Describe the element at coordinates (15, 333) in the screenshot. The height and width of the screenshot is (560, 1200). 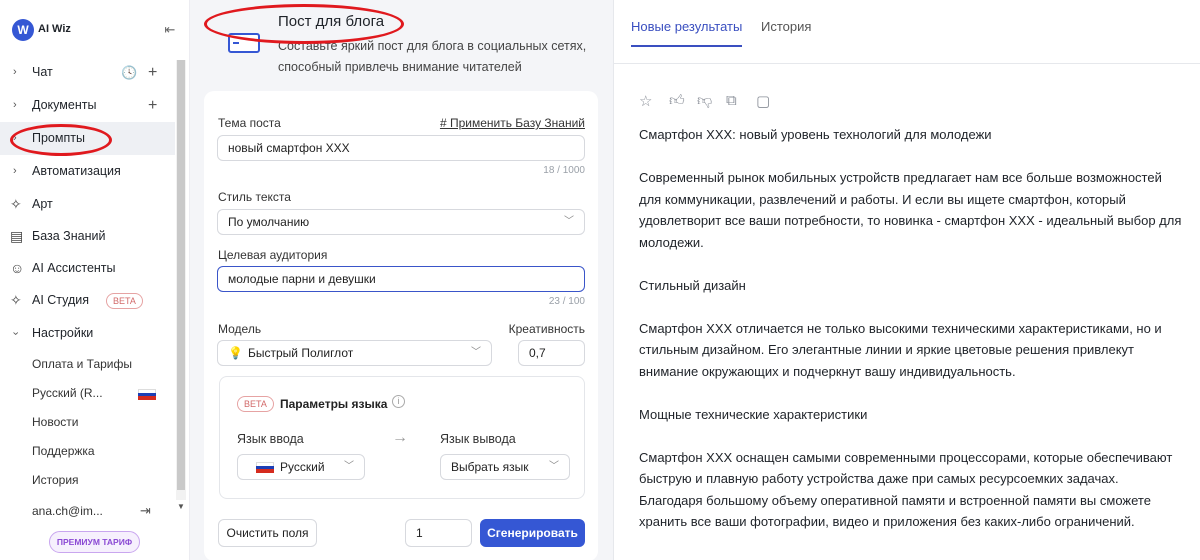
I see `chevron-down-icon: ›` at that location.